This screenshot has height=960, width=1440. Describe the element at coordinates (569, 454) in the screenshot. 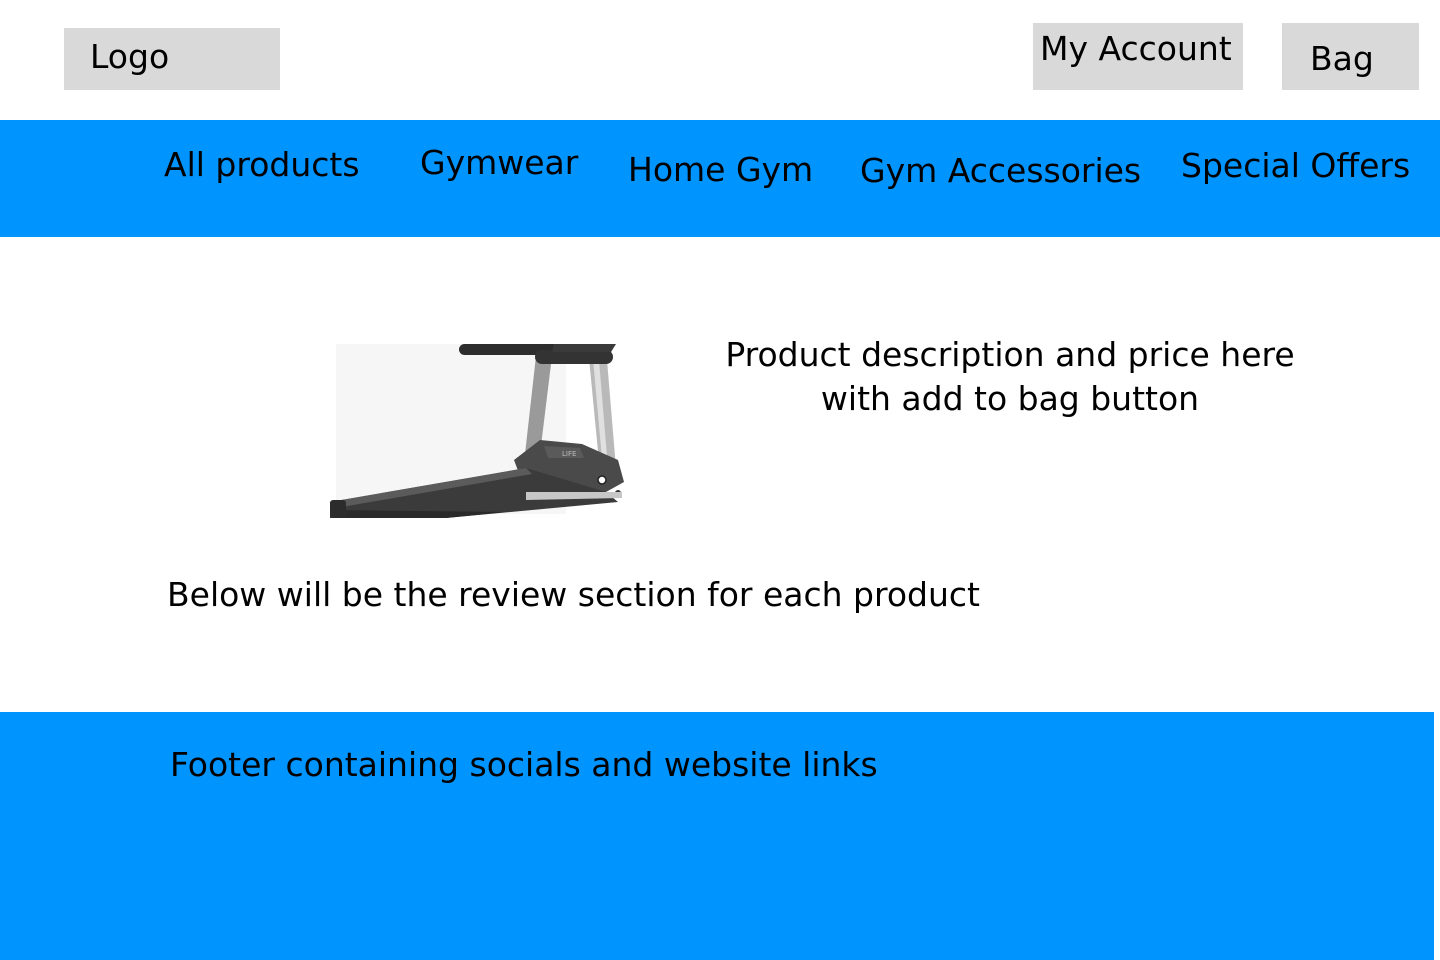

I see `svg-text: LIFE` at that location.